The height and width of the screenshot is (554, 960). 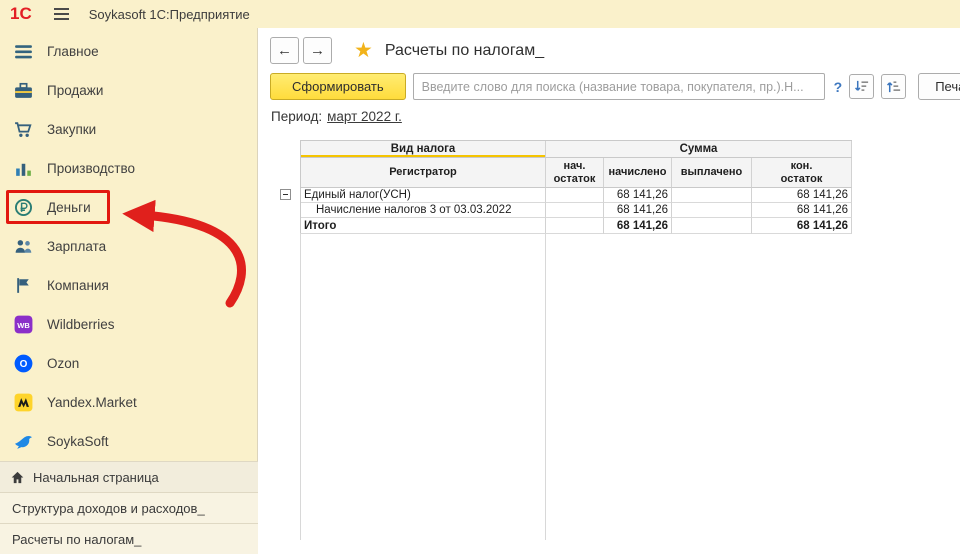 What do you see at coordinates (63, 363) in the screenshot?
I see `sidebar-item-label: Ozon` at bounding box center [63, 363].